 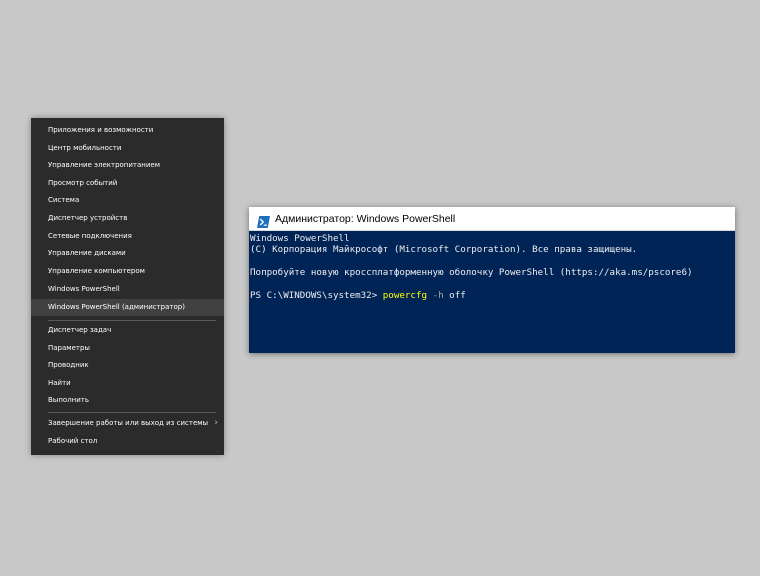 I want to click on menu-item-powershell-admin: Windows PowerShell (администратор), so click(x=127, y=307).